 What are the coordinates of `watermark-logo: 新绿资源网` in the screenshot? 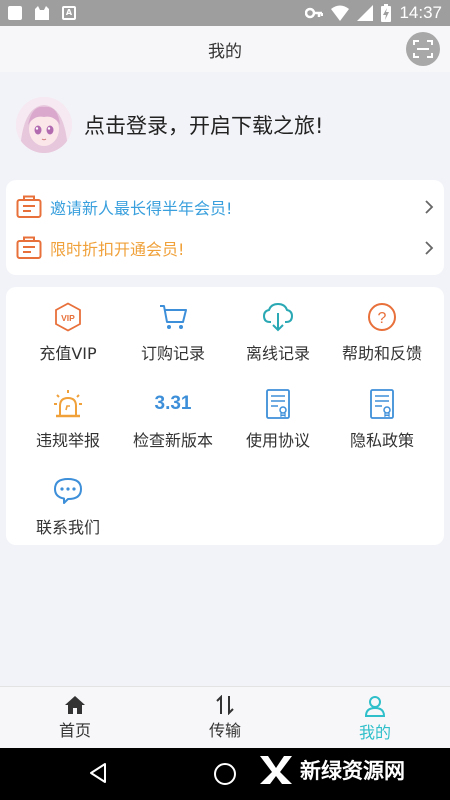 It's located at (331, 770).